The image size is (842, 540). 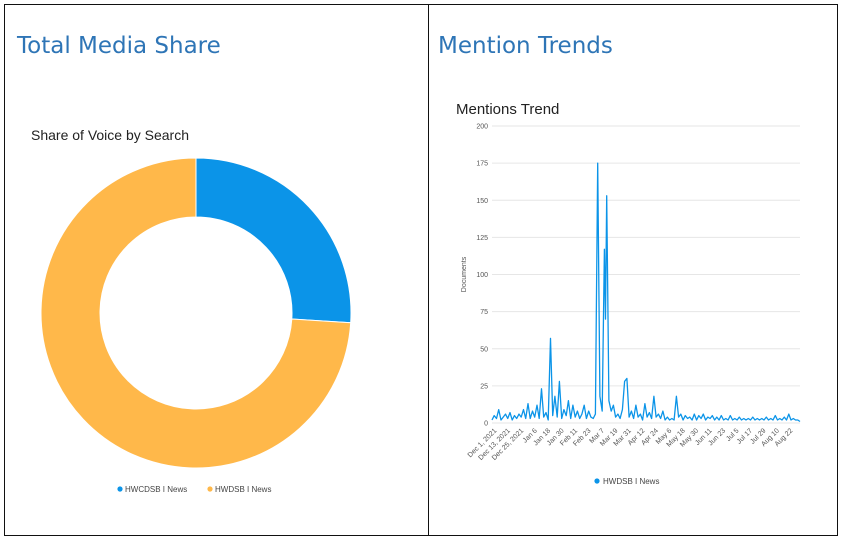 I want to click on y-axis-label: Documents, so click(x=464, y=274).